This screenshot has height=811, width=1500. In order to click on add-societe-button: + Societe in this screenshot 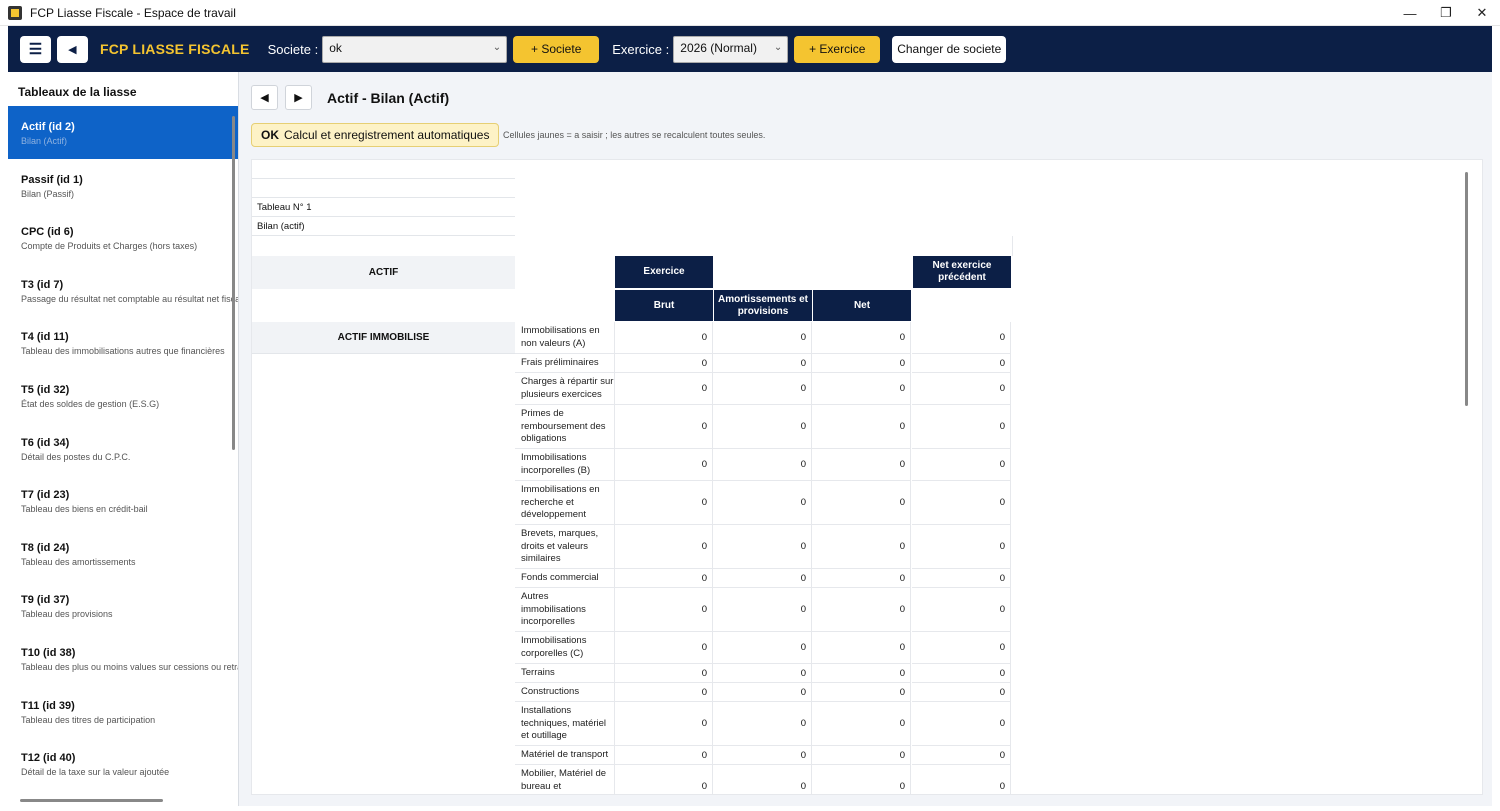, I will do `click(556, 49)`.